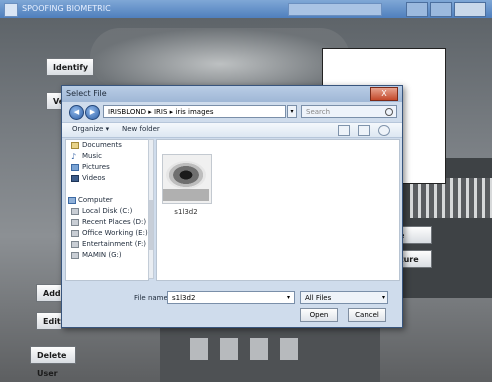 This screenshot has height=382, width=492. What do you see at coordinates (364, 130) in the screenshot?
I see `preview-pane-icon` at bounding box center [364, 130].